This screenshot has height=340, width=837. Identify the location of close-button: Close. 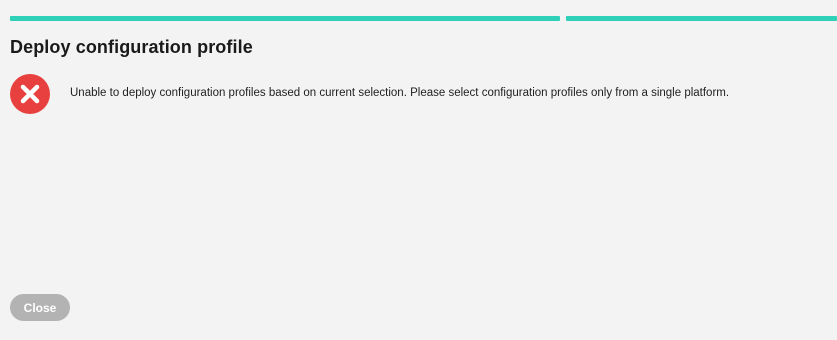
(40, 307).